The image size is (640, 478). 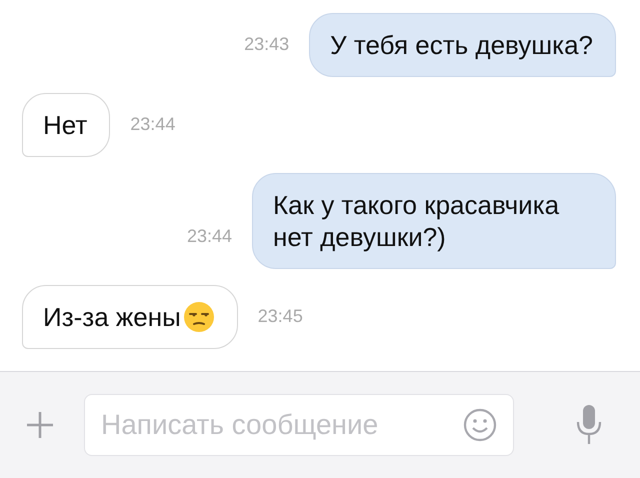 What do you see at coordinates (65, 125) in the screenshot?
I see `message-text: Нет` at bounding box center [65, 125].